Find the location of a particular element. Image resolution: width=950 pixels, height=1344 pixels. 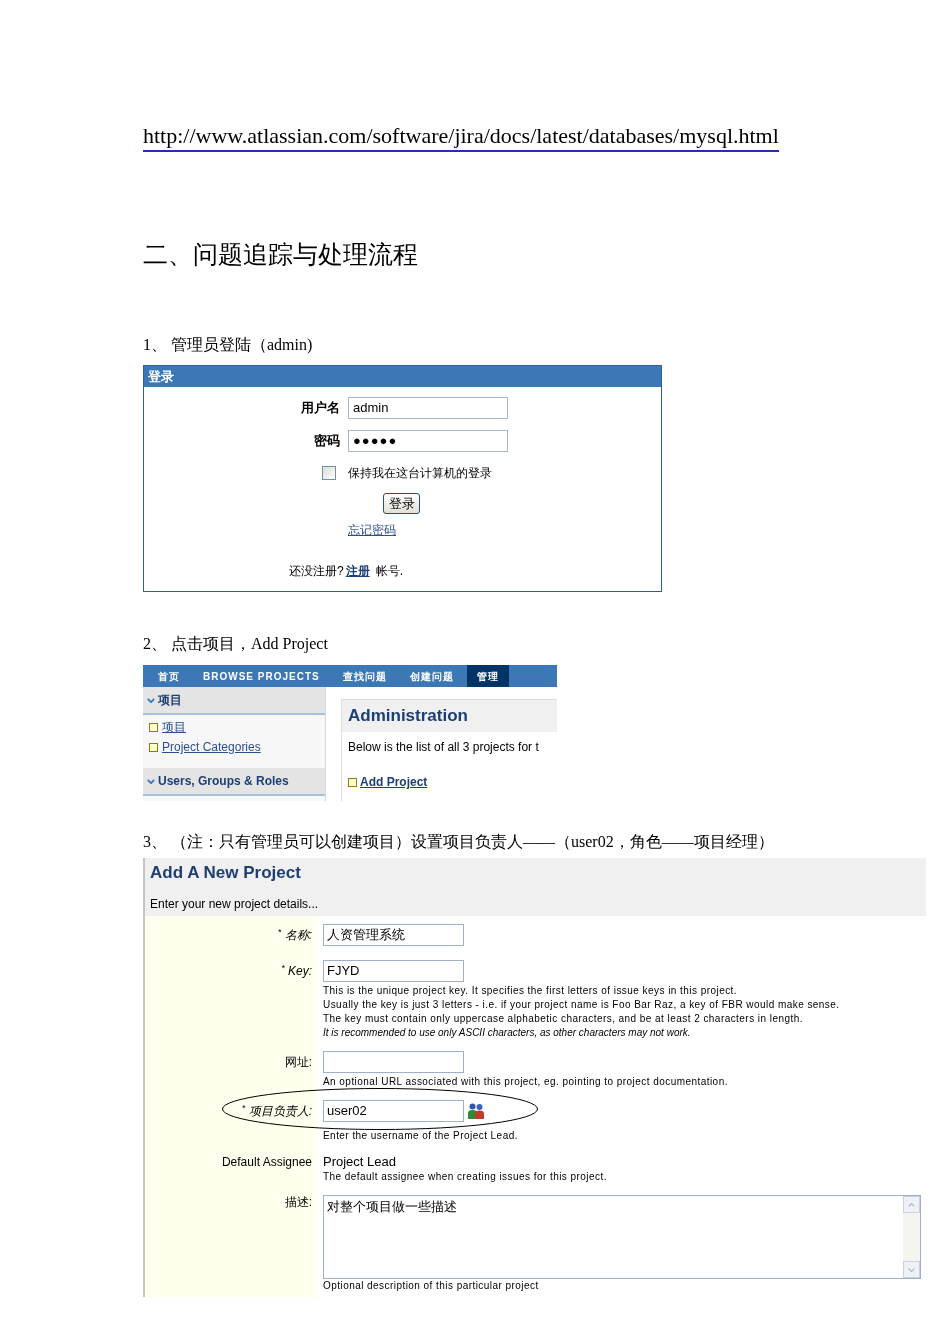

panel-title: Administration is located at coordinates (408, 716).